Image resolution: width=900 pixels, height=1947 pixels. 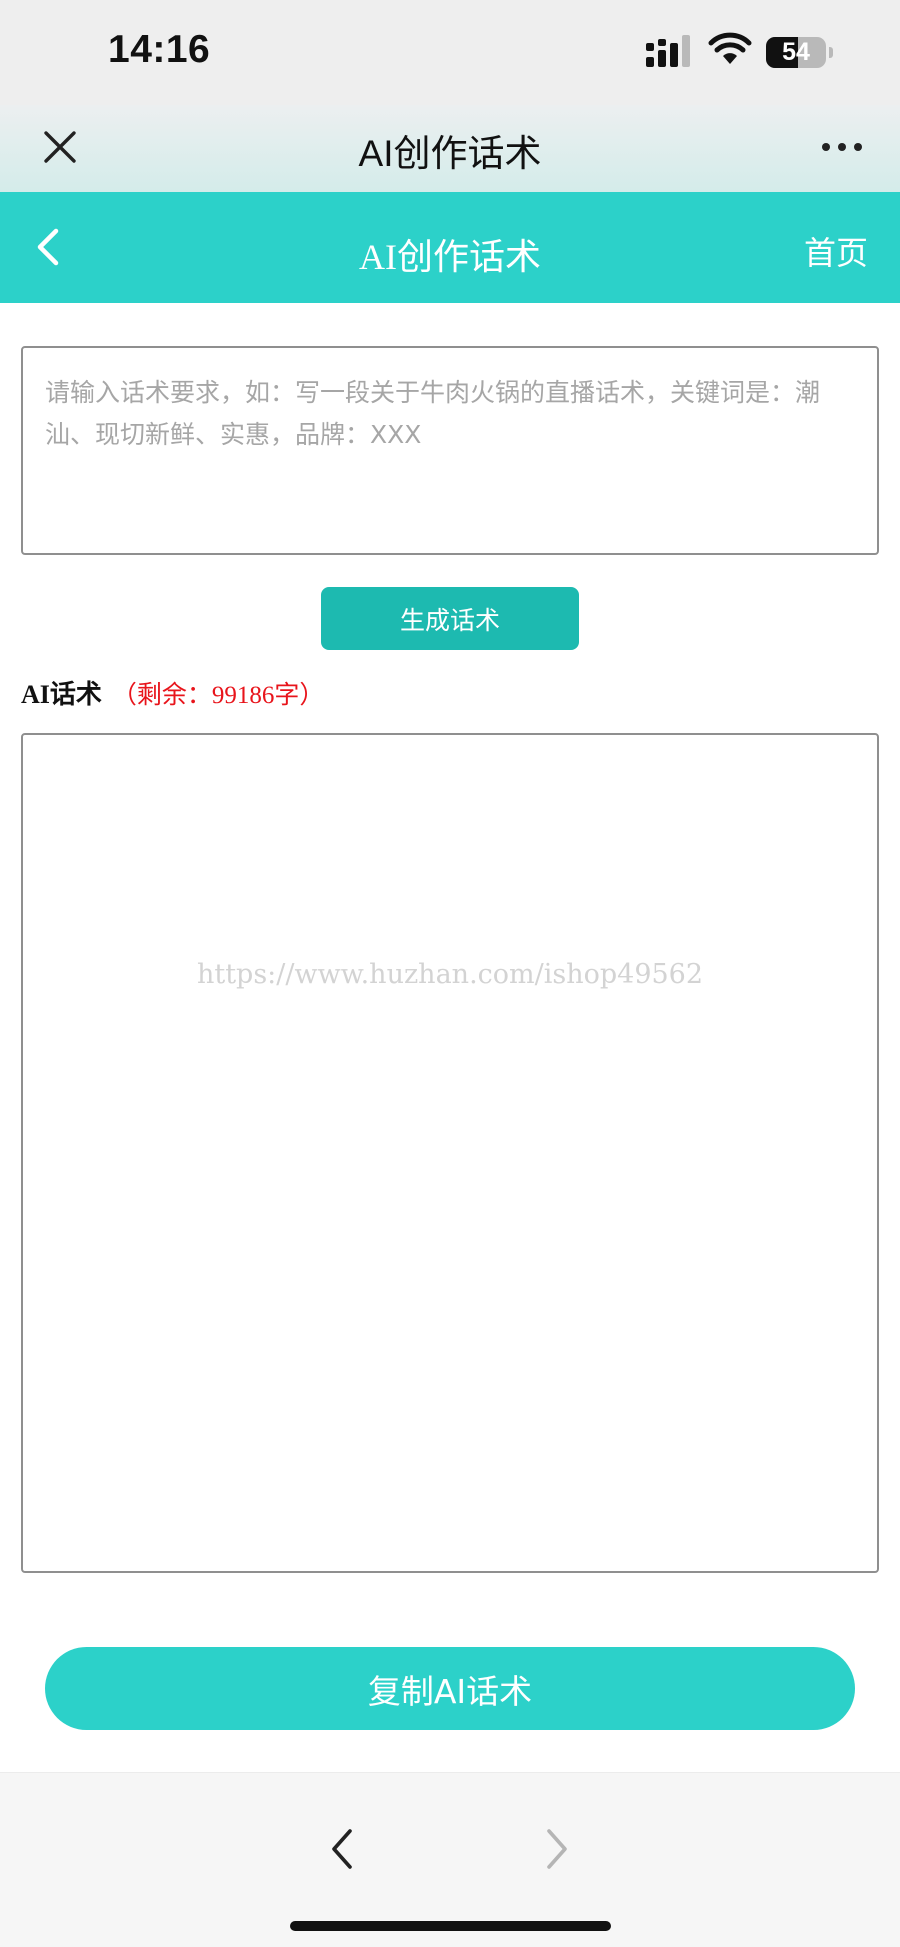 I want to click on battery-label: 54, so click(x=796, y=52).